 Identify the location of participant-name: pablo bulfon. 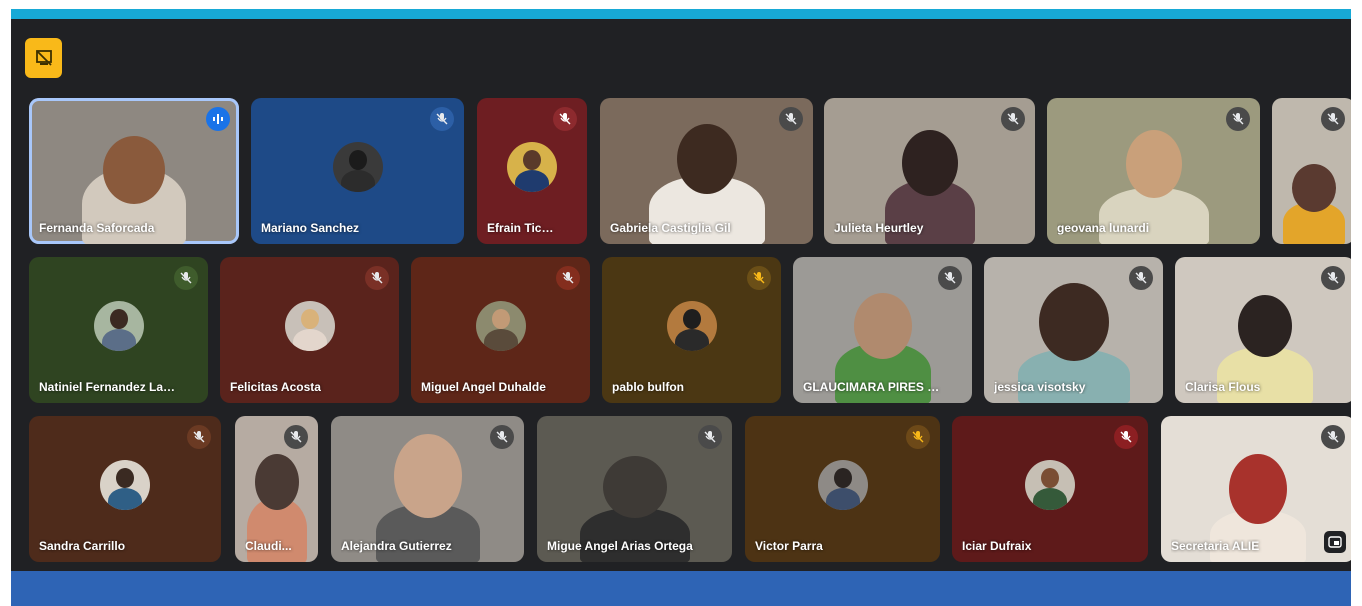
(648, 387).